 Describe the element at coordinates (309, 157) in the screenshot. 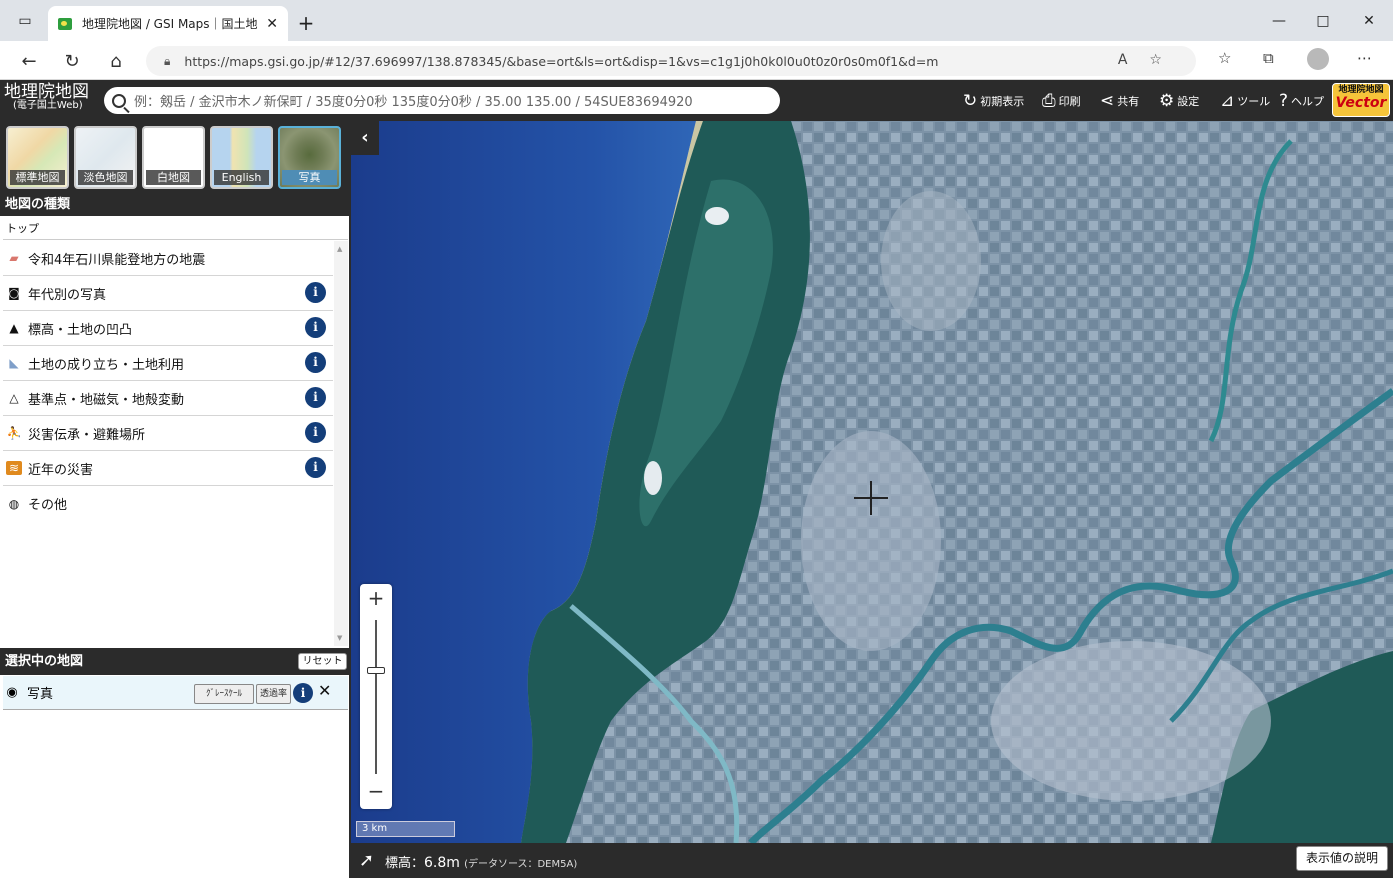

I see `base-tile-photo: 写真` at that location.